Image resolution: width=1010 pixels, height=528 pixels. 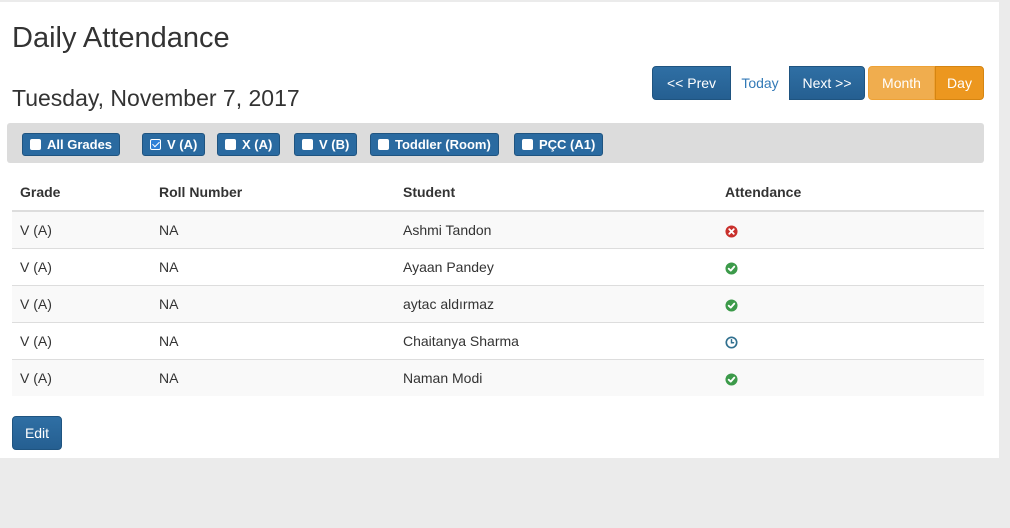 What do you see at coordinates (81, 192) in the screenshot?
I see `column-header-grade: Grade` at bounding box center [81, 192].